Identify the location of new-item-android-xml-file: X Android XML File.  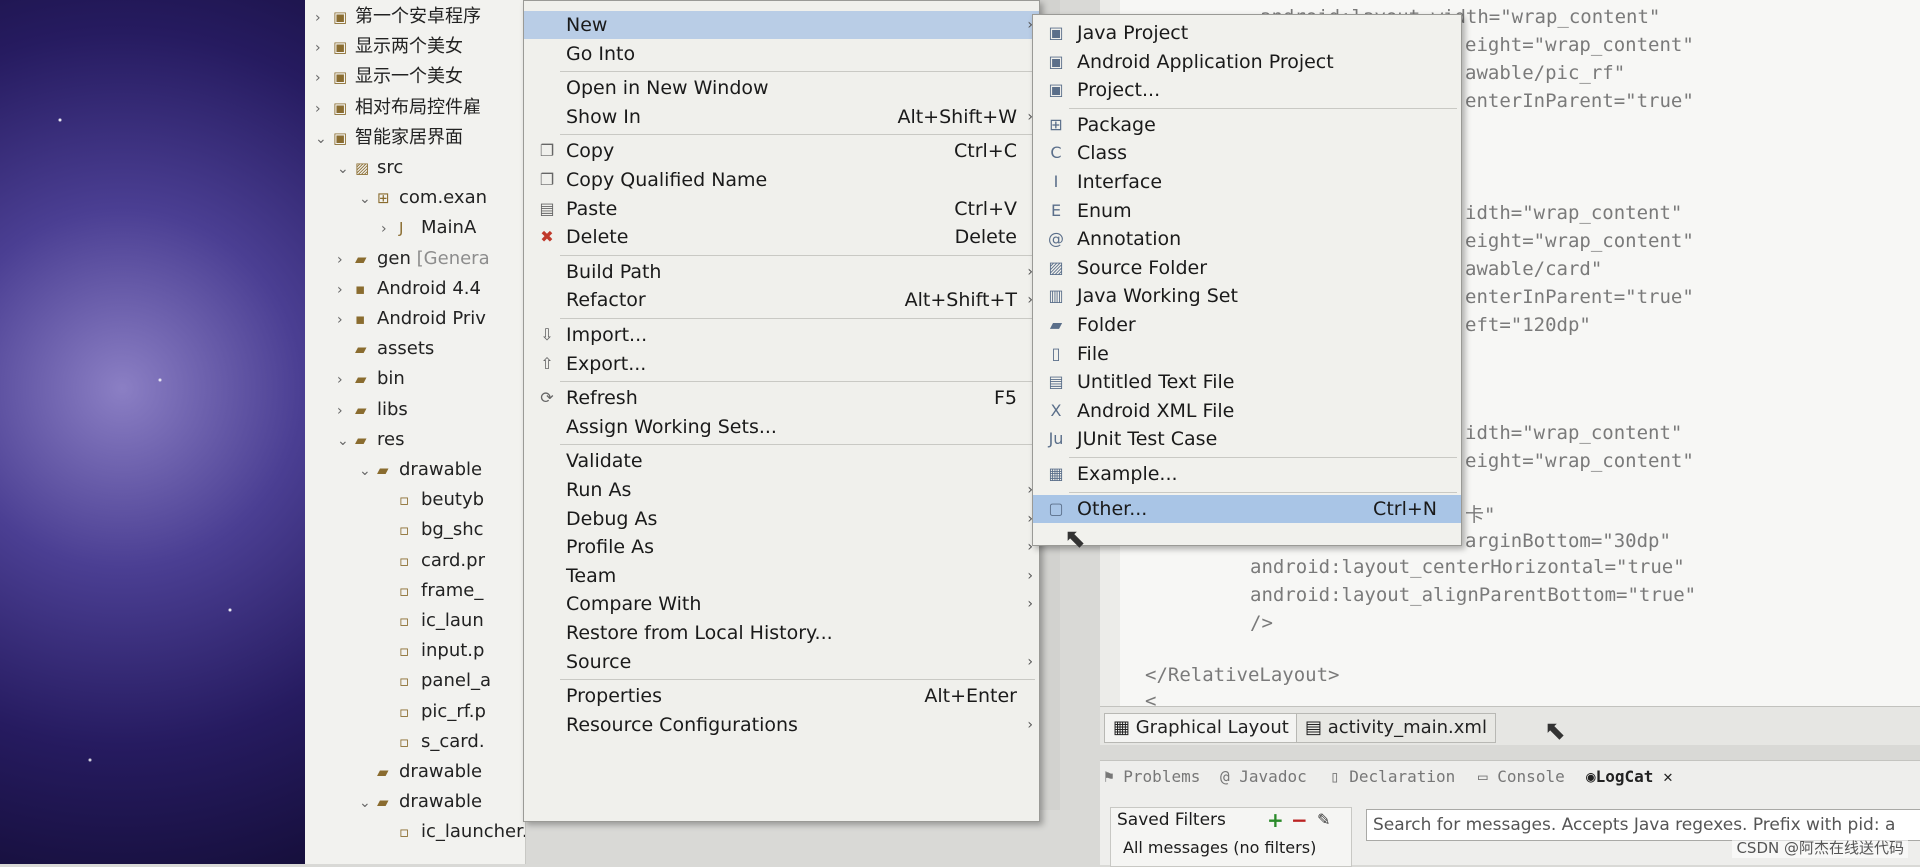
(1247, 411).